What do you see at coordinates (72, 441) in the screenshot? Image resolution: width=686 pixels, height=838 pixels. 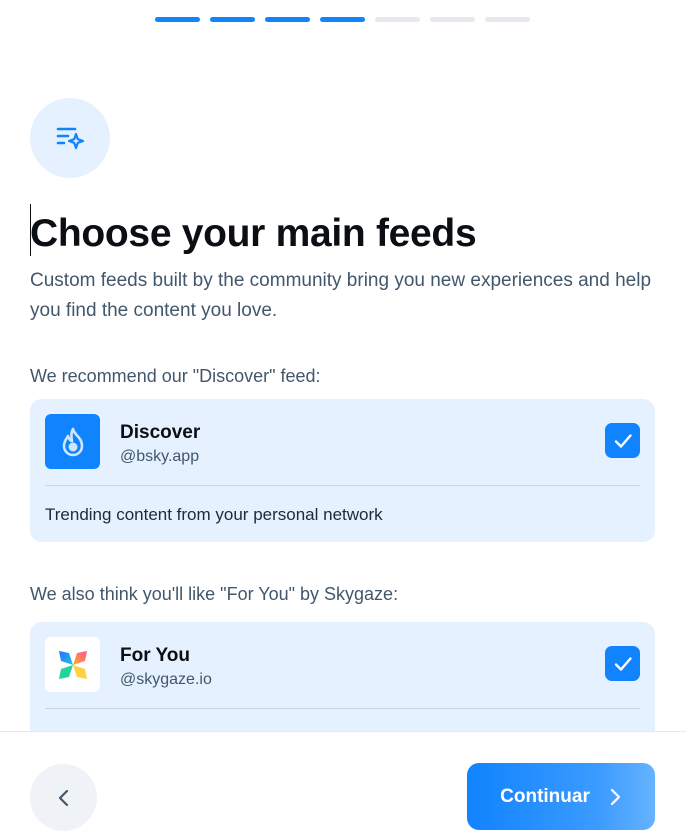 I see `flame-icon` at bounding box center [72, 441].